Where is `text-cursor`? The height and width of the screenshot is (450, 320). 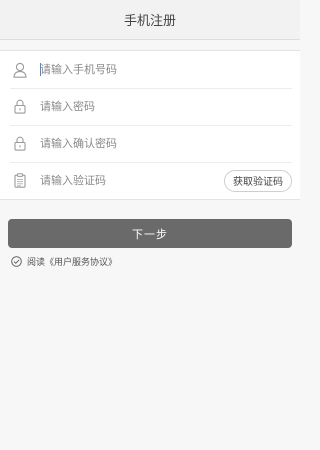 text-cursor is located at coordinates (40, 69).